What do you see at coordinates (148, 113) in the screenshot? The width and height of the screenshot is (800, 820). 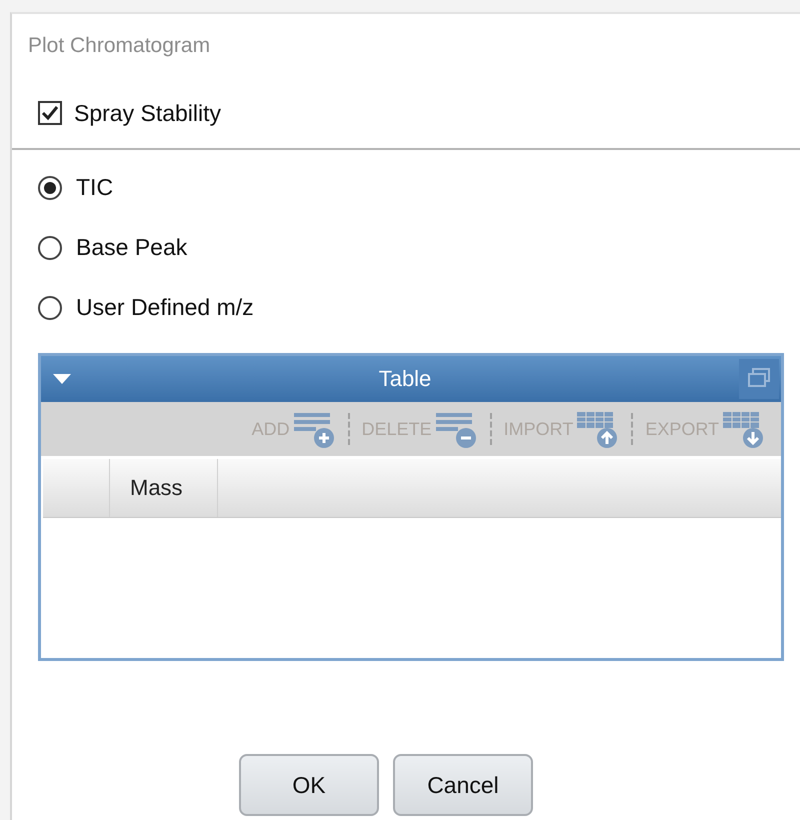 I see `checkbox-label: Spray Stability` at bounding box center [148, 113].